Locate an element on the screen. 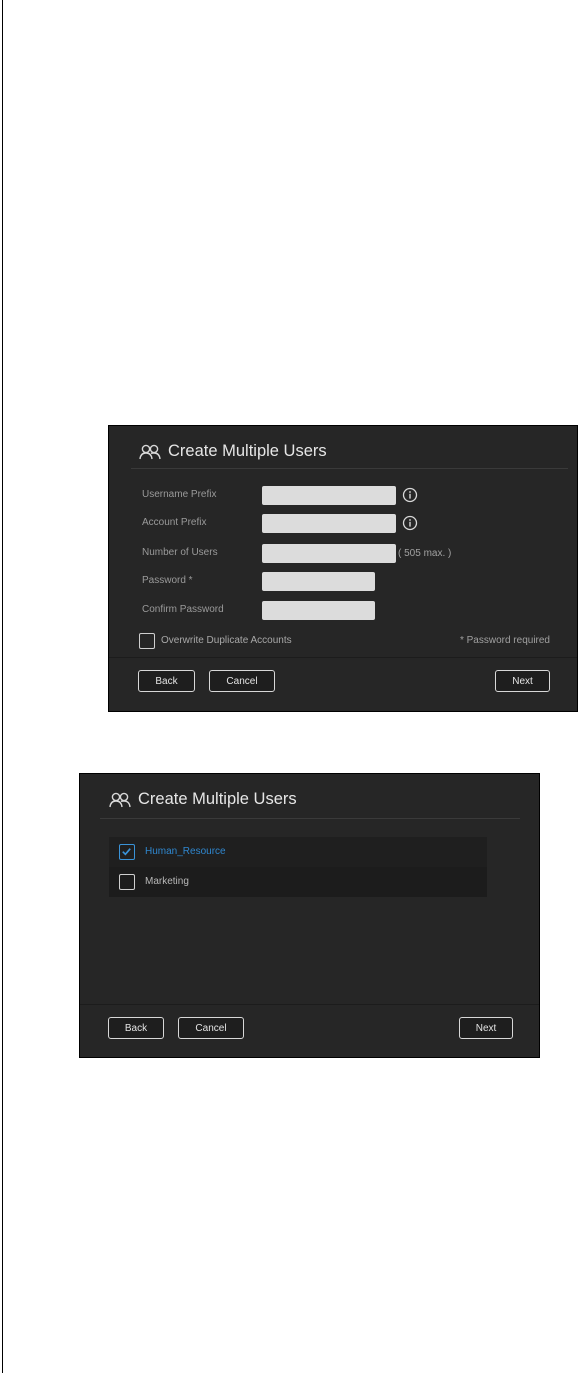 The height and width of the screenshot is (1373, 578). confirm-password-row: Confirm Password is located at coordinates (343, 611).